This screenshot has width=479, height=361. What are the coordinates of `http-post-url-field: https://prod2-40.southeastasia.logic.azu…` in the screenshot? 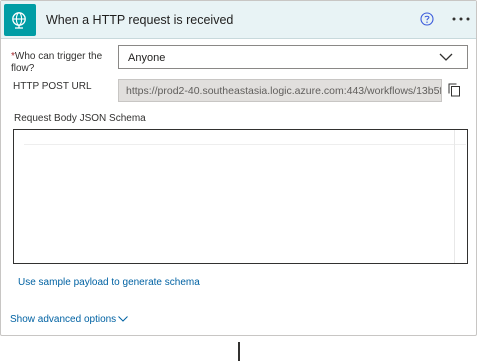 It's located at (280, 90).